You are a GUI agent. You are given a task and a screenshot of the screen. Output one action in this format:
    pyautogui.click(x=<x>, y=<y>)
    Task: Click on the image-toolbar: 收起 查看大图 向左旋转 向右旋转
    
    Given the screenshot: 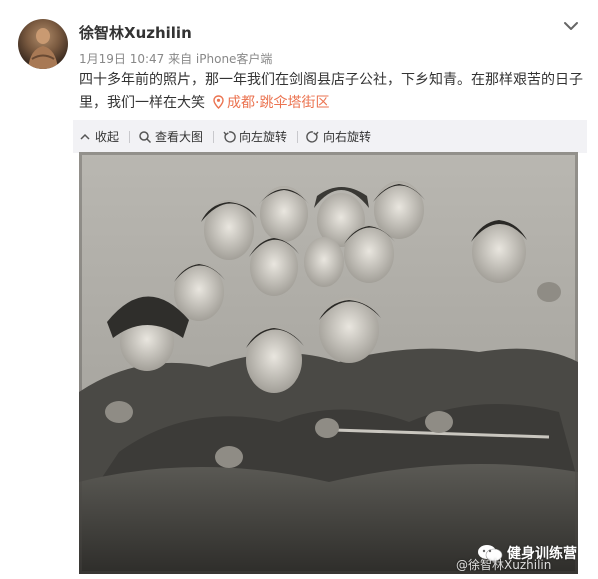 What is the action you would take?
    pyautogui.click(x=330, y=136)
    